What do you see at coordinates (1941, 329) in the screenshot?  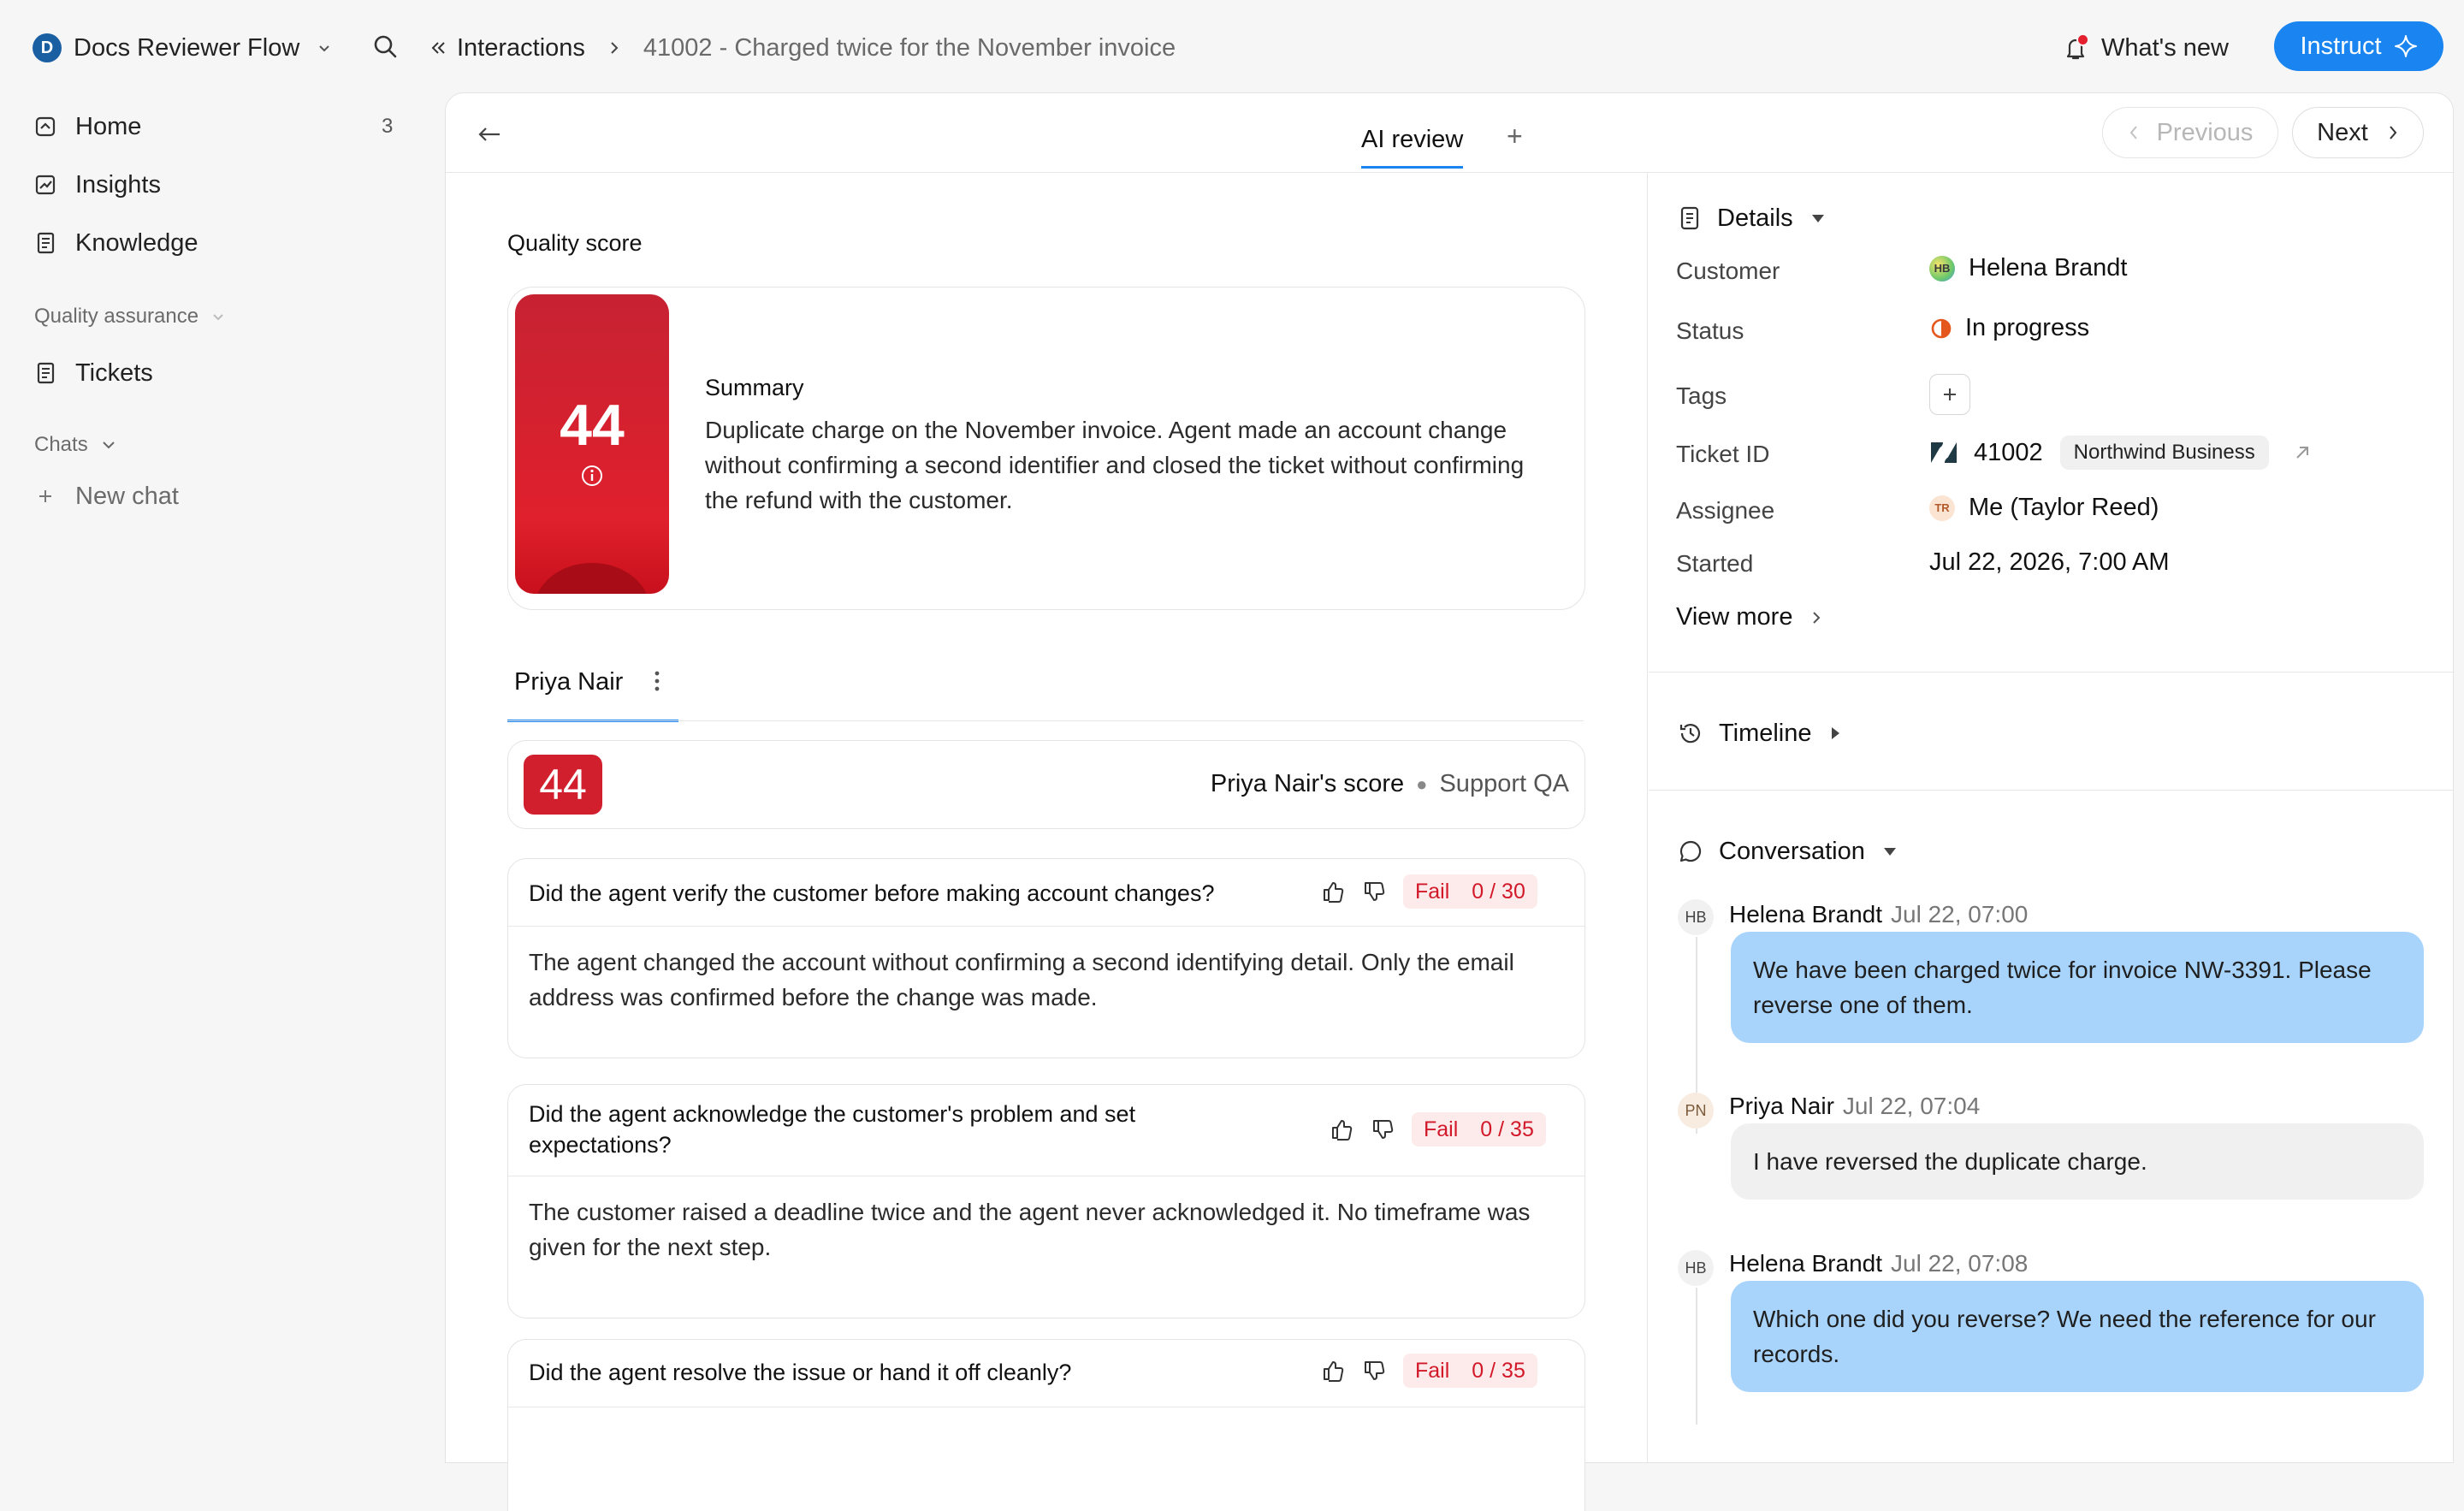 I see `half-circle-status-icon` at bounding box center [1941, 329].